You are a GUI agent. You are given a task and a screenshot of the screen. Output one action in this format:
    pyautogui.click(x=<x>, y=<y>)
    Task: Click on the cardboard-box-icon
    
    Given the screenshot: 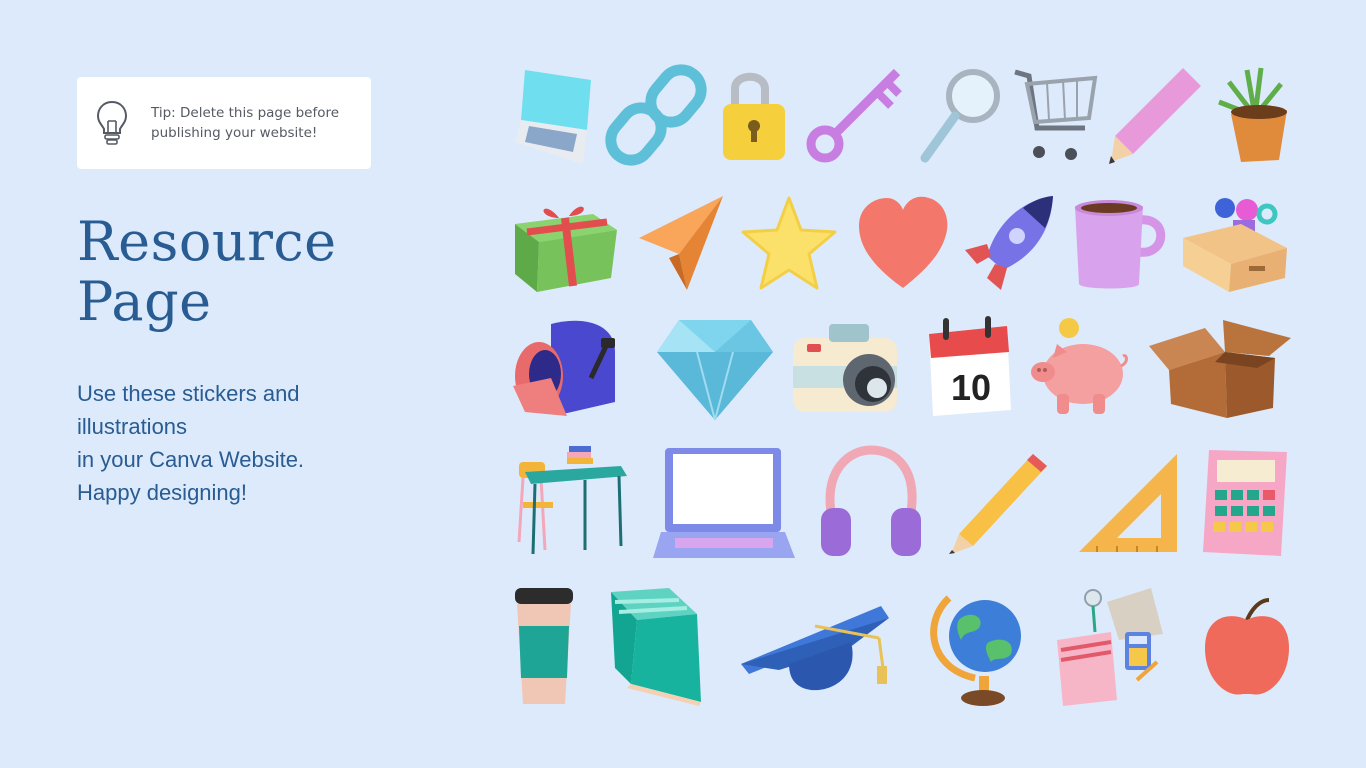 What is the action you would take?
    pyautogui.click(x=1220, y=368)
    